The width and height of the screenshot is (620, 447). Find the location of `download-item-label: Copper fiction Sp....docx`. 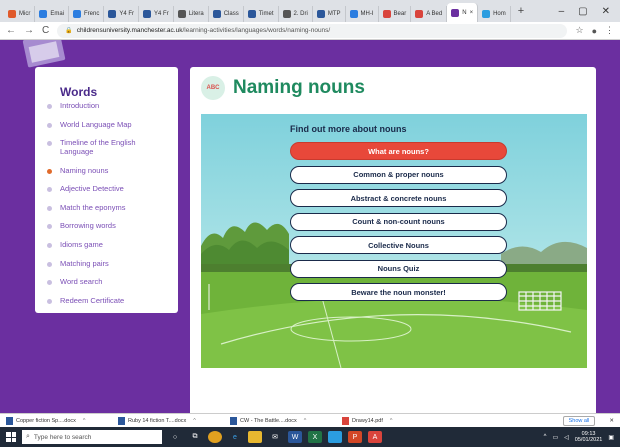

download-item-label: Copper fiction Sp....docx is located at coordinates (46, 420).